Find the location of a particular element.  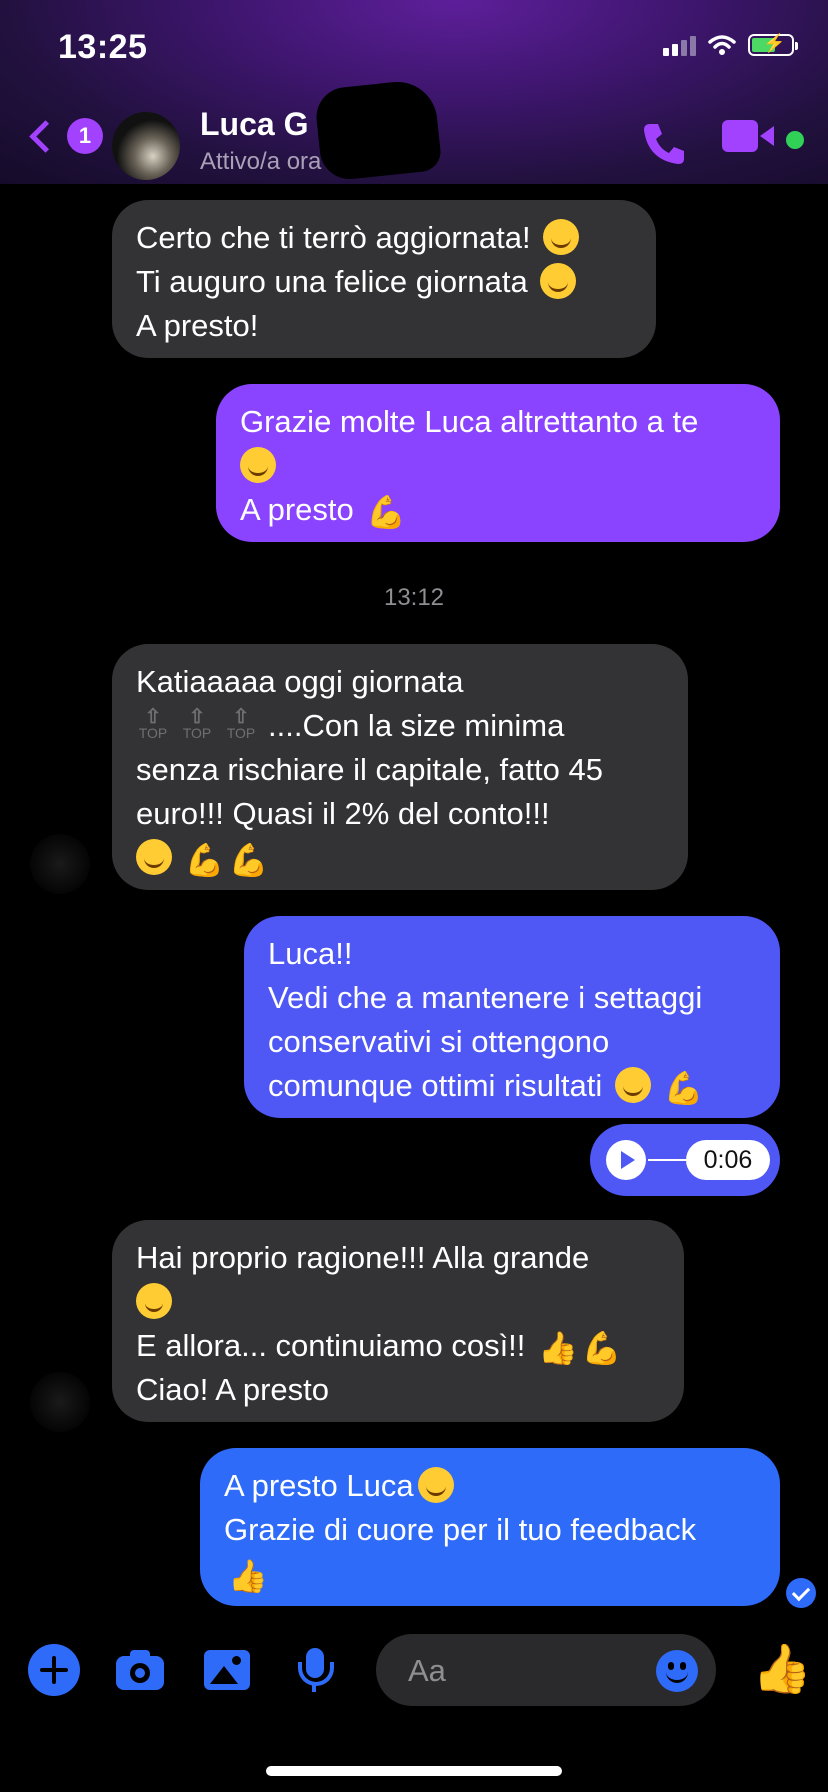

redaction-mark is located at coordinates (378, 130).